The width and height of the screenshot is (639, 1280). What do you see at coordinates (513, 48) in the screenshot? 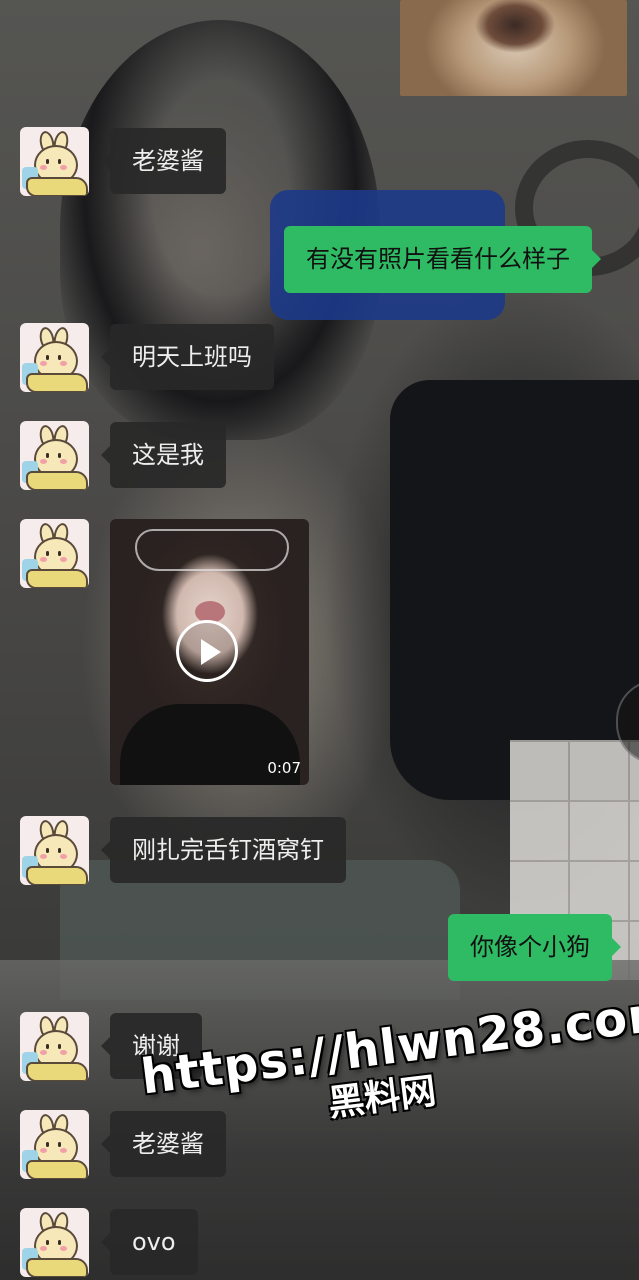
I see `image-message-cat` at bounding box center [513, 48].